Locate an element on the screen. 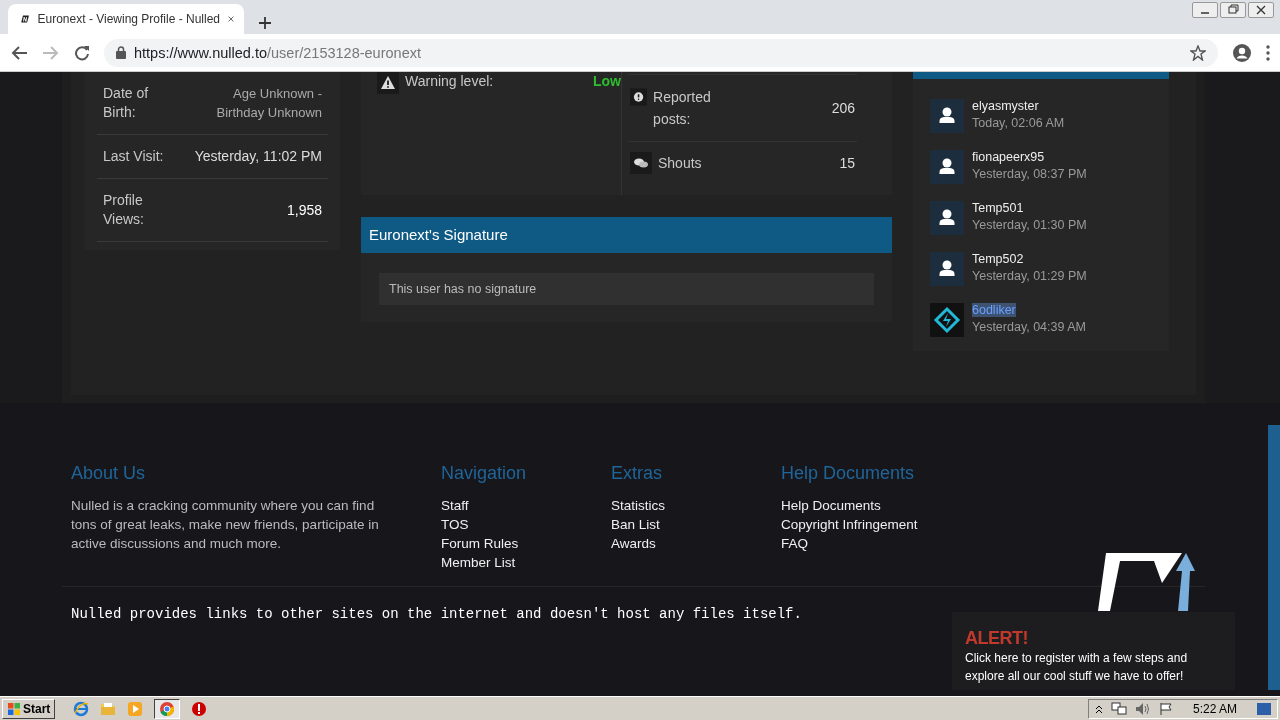  new-tab-icon is located at coordinates (265, 23).